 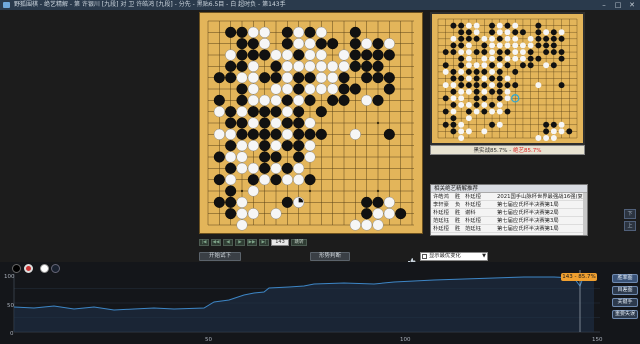 What do you see at coordinates (240, 242) in the screenshot?
I see `forward-one-button: ▶` at bounding box center [240, 242].